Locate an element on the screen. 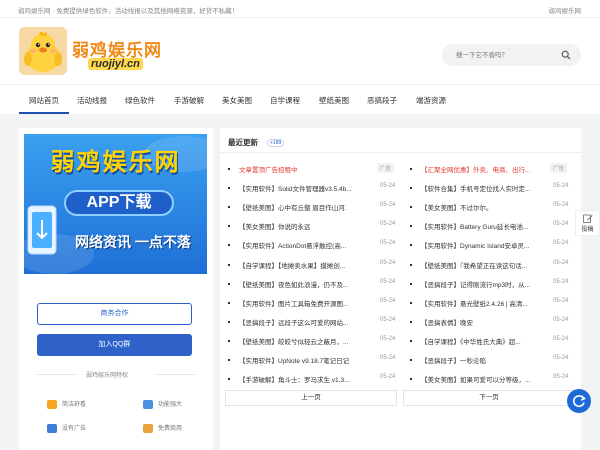 The width and height of the screenshot is (600, 450). article-list-item: 【实用软件】Solid文件管理器v3.5.4b... 05-24 is located at coordinates (316, 188).